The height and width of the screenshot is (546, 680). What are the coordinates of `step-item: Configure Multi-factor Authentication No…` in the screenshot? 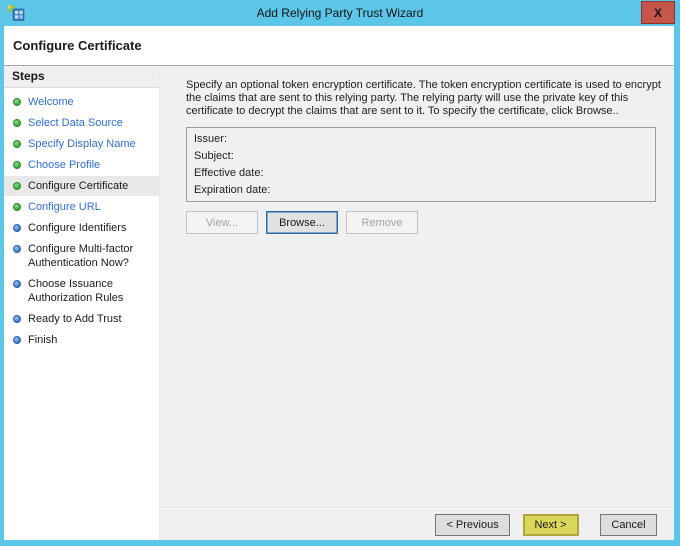 It's located at (81, 256).